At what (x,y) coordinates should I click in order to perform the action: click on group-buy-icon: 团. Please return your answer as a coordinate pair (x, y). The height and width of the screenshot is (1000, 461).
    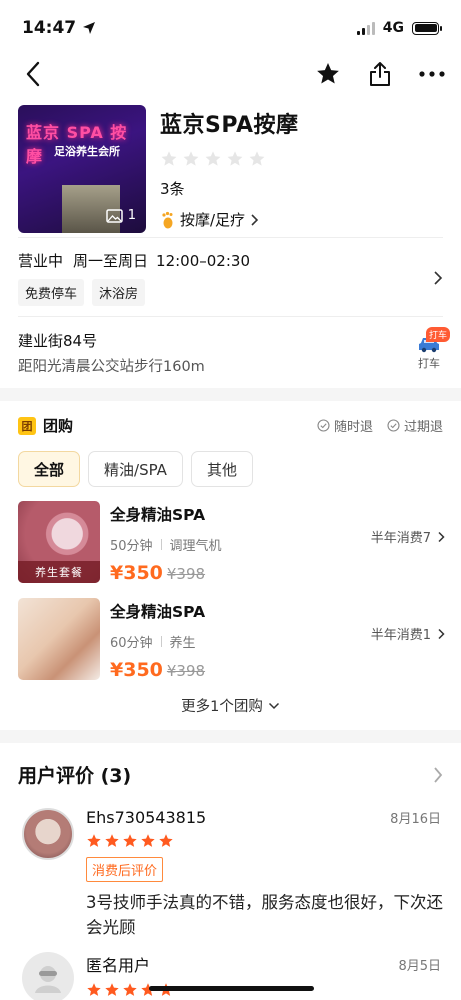
    Looking at the image, I should click on (27, 425).